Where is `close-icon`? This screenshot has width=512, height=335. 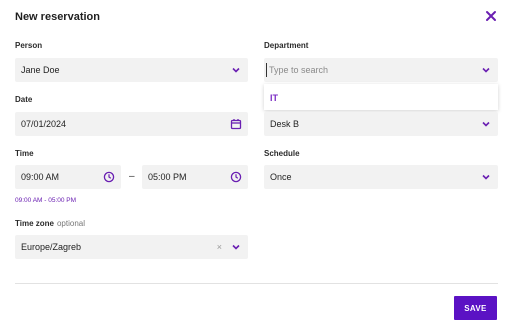 close-icon is located at coordinates (491, 16).